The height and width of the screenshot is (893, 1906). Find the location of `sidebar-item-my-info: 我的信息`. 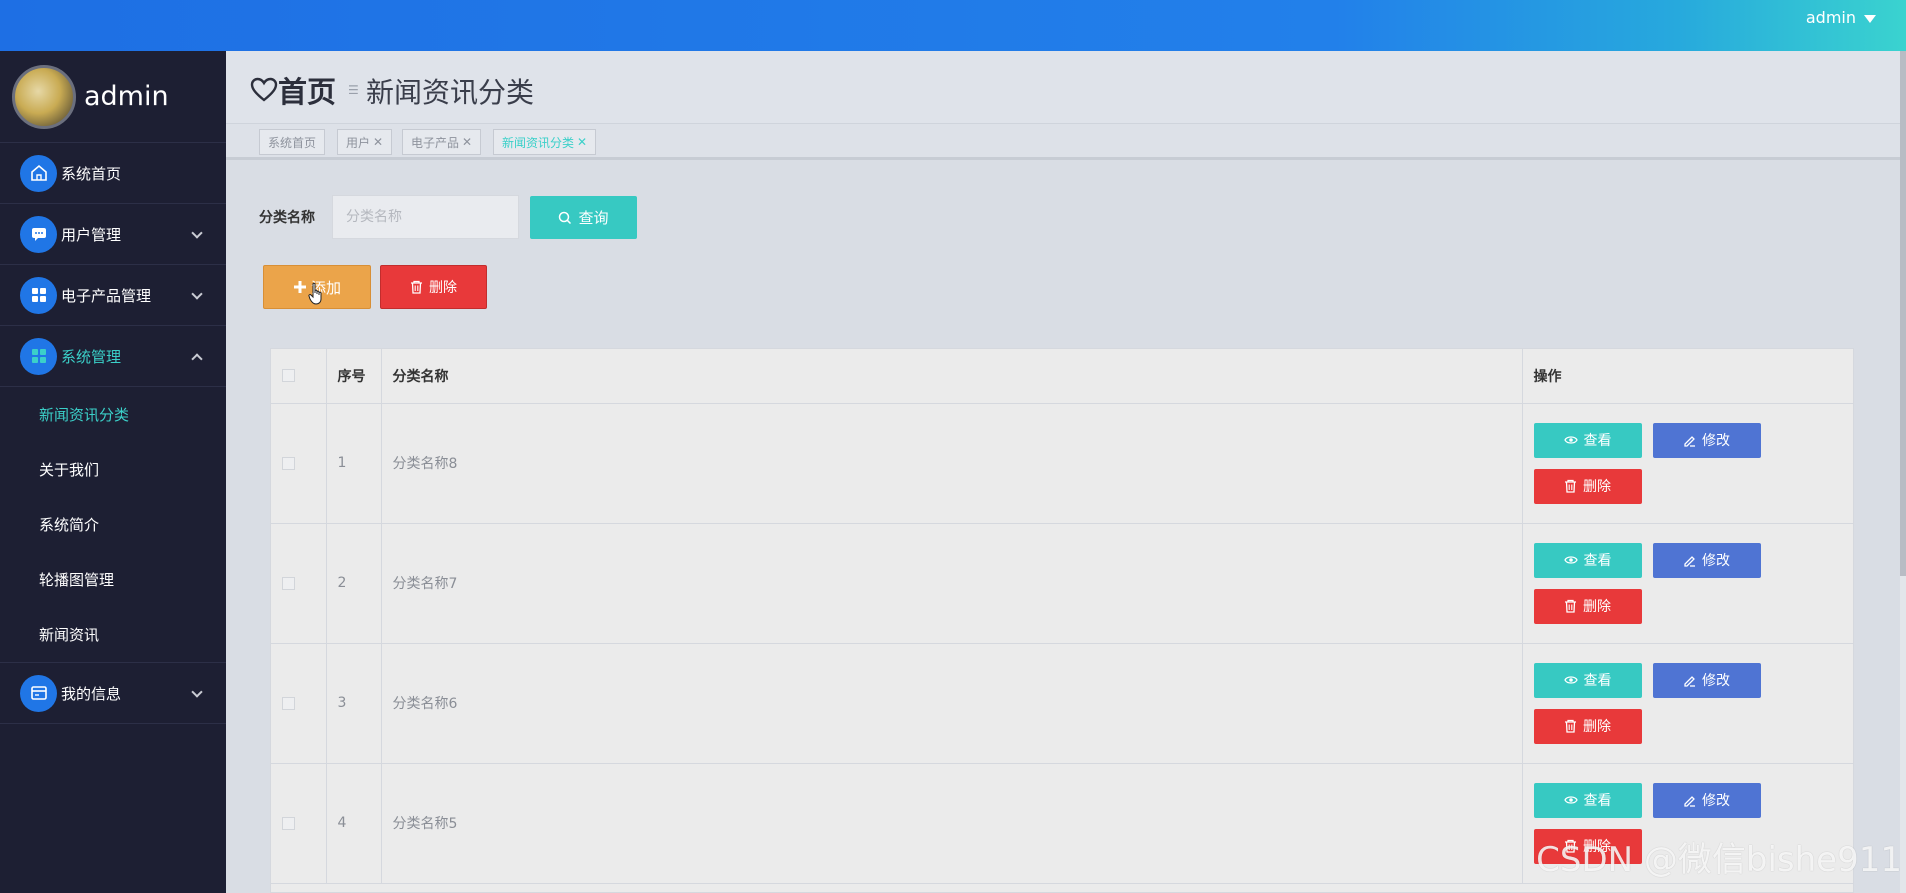

sidebar-item-my-info: 我的信息 is located at coordinates (113, 693).